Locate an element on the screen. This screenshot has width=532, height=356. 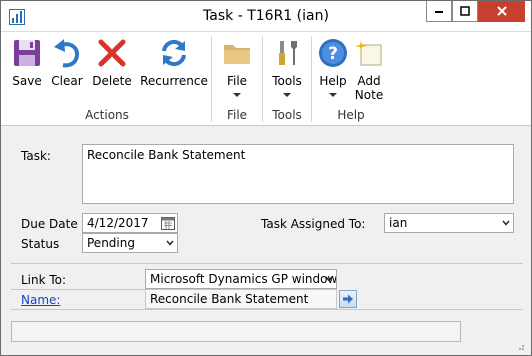
tools-menu-button: Tools is located at coordinates (287, 68).